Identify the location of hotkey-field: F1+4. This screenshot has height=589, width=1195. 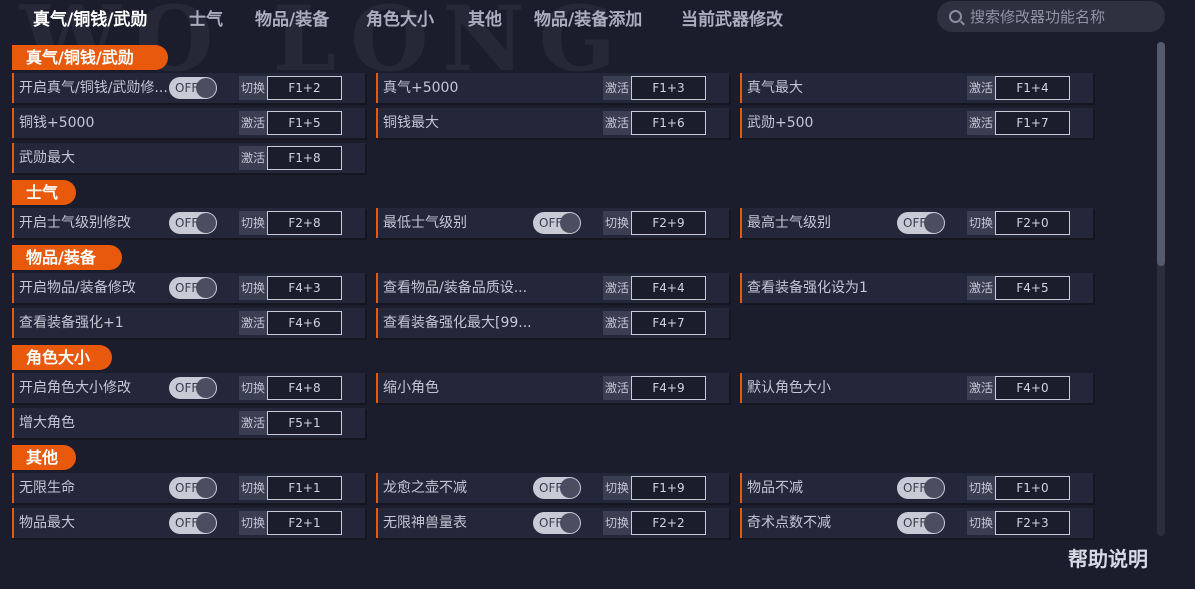
(1032, 88).